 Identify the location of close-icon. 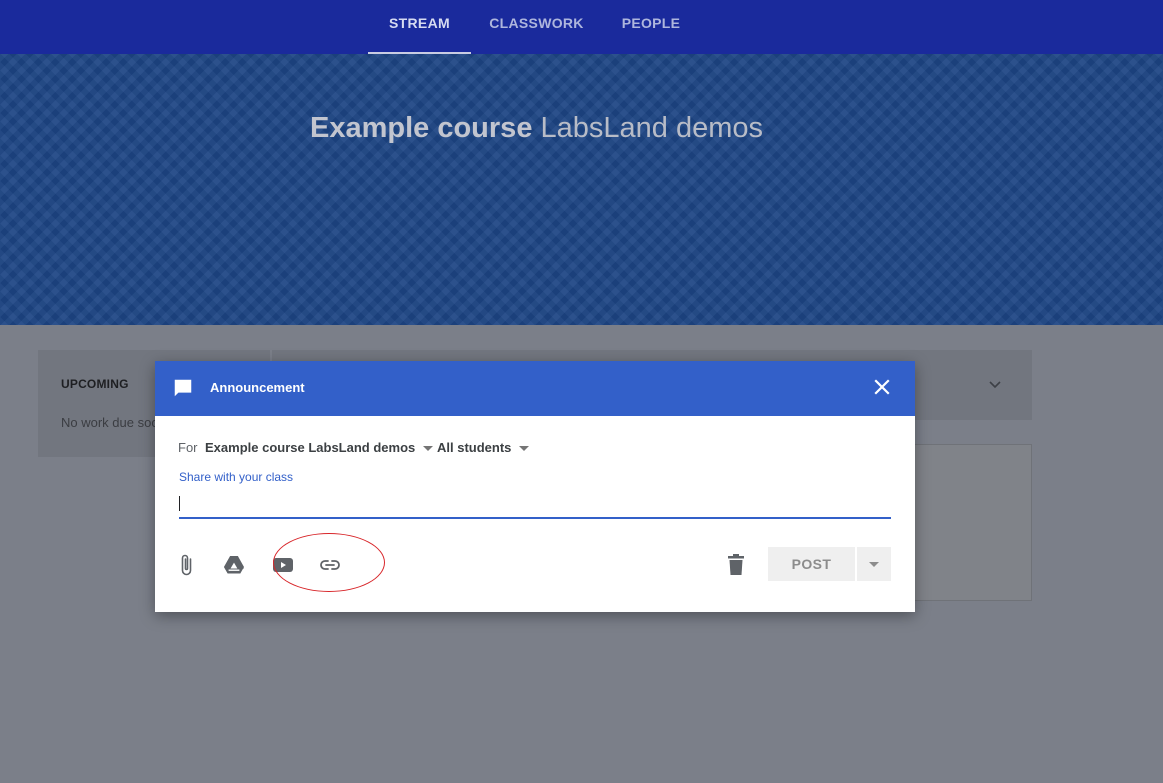
(882, 387).